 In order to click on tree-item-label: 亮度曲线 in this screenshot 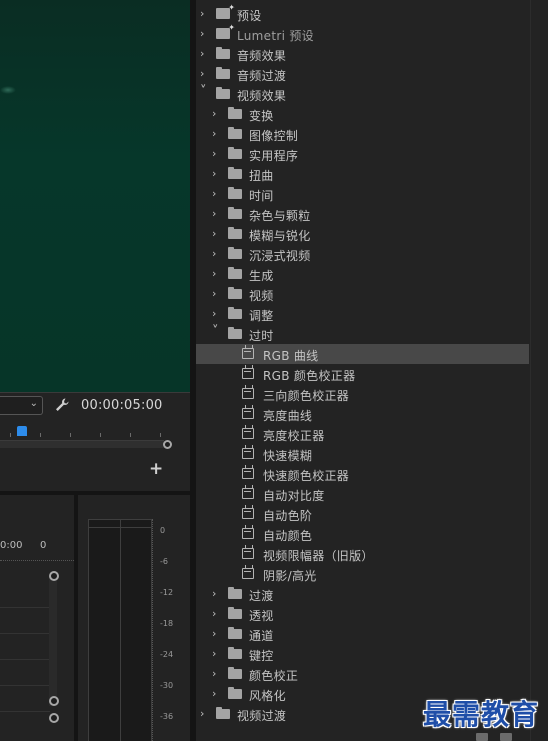, I will do `click(288, 416)`.